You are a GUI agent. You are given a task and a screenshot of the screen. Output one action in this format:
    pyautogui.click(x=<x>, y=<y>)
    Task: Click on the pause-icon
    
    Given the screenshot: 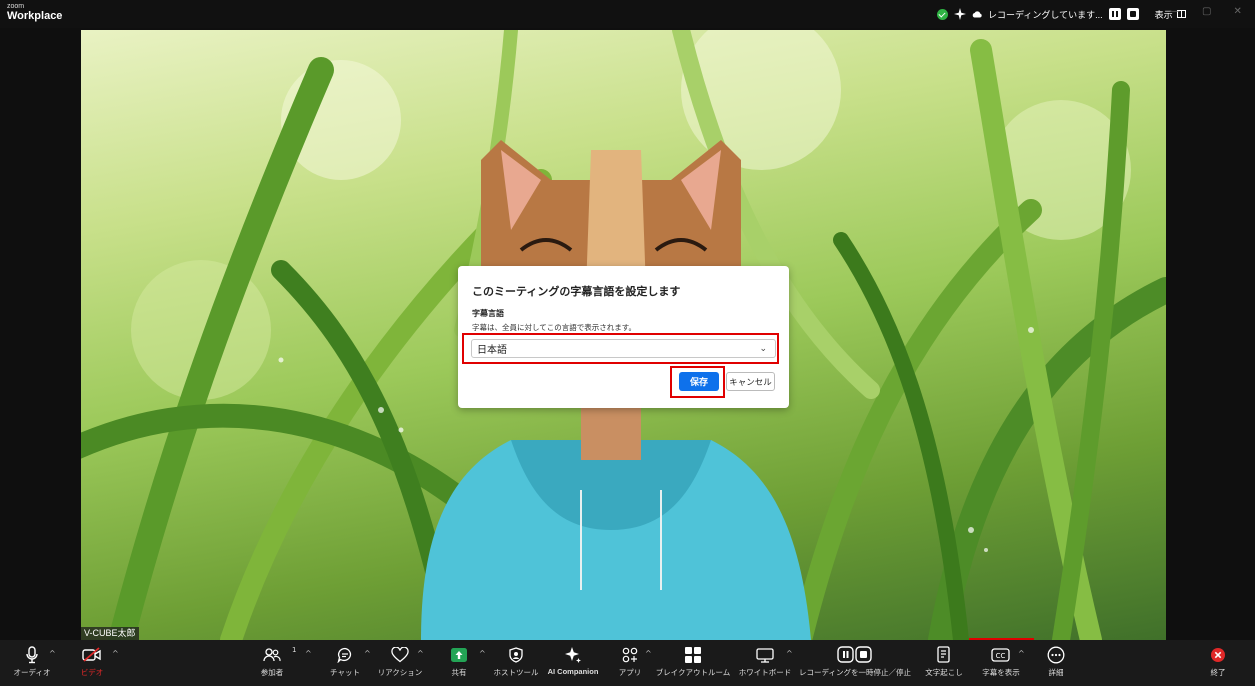 What is the action you would take?
    pyautogui.click(x=1114, y=14)
    